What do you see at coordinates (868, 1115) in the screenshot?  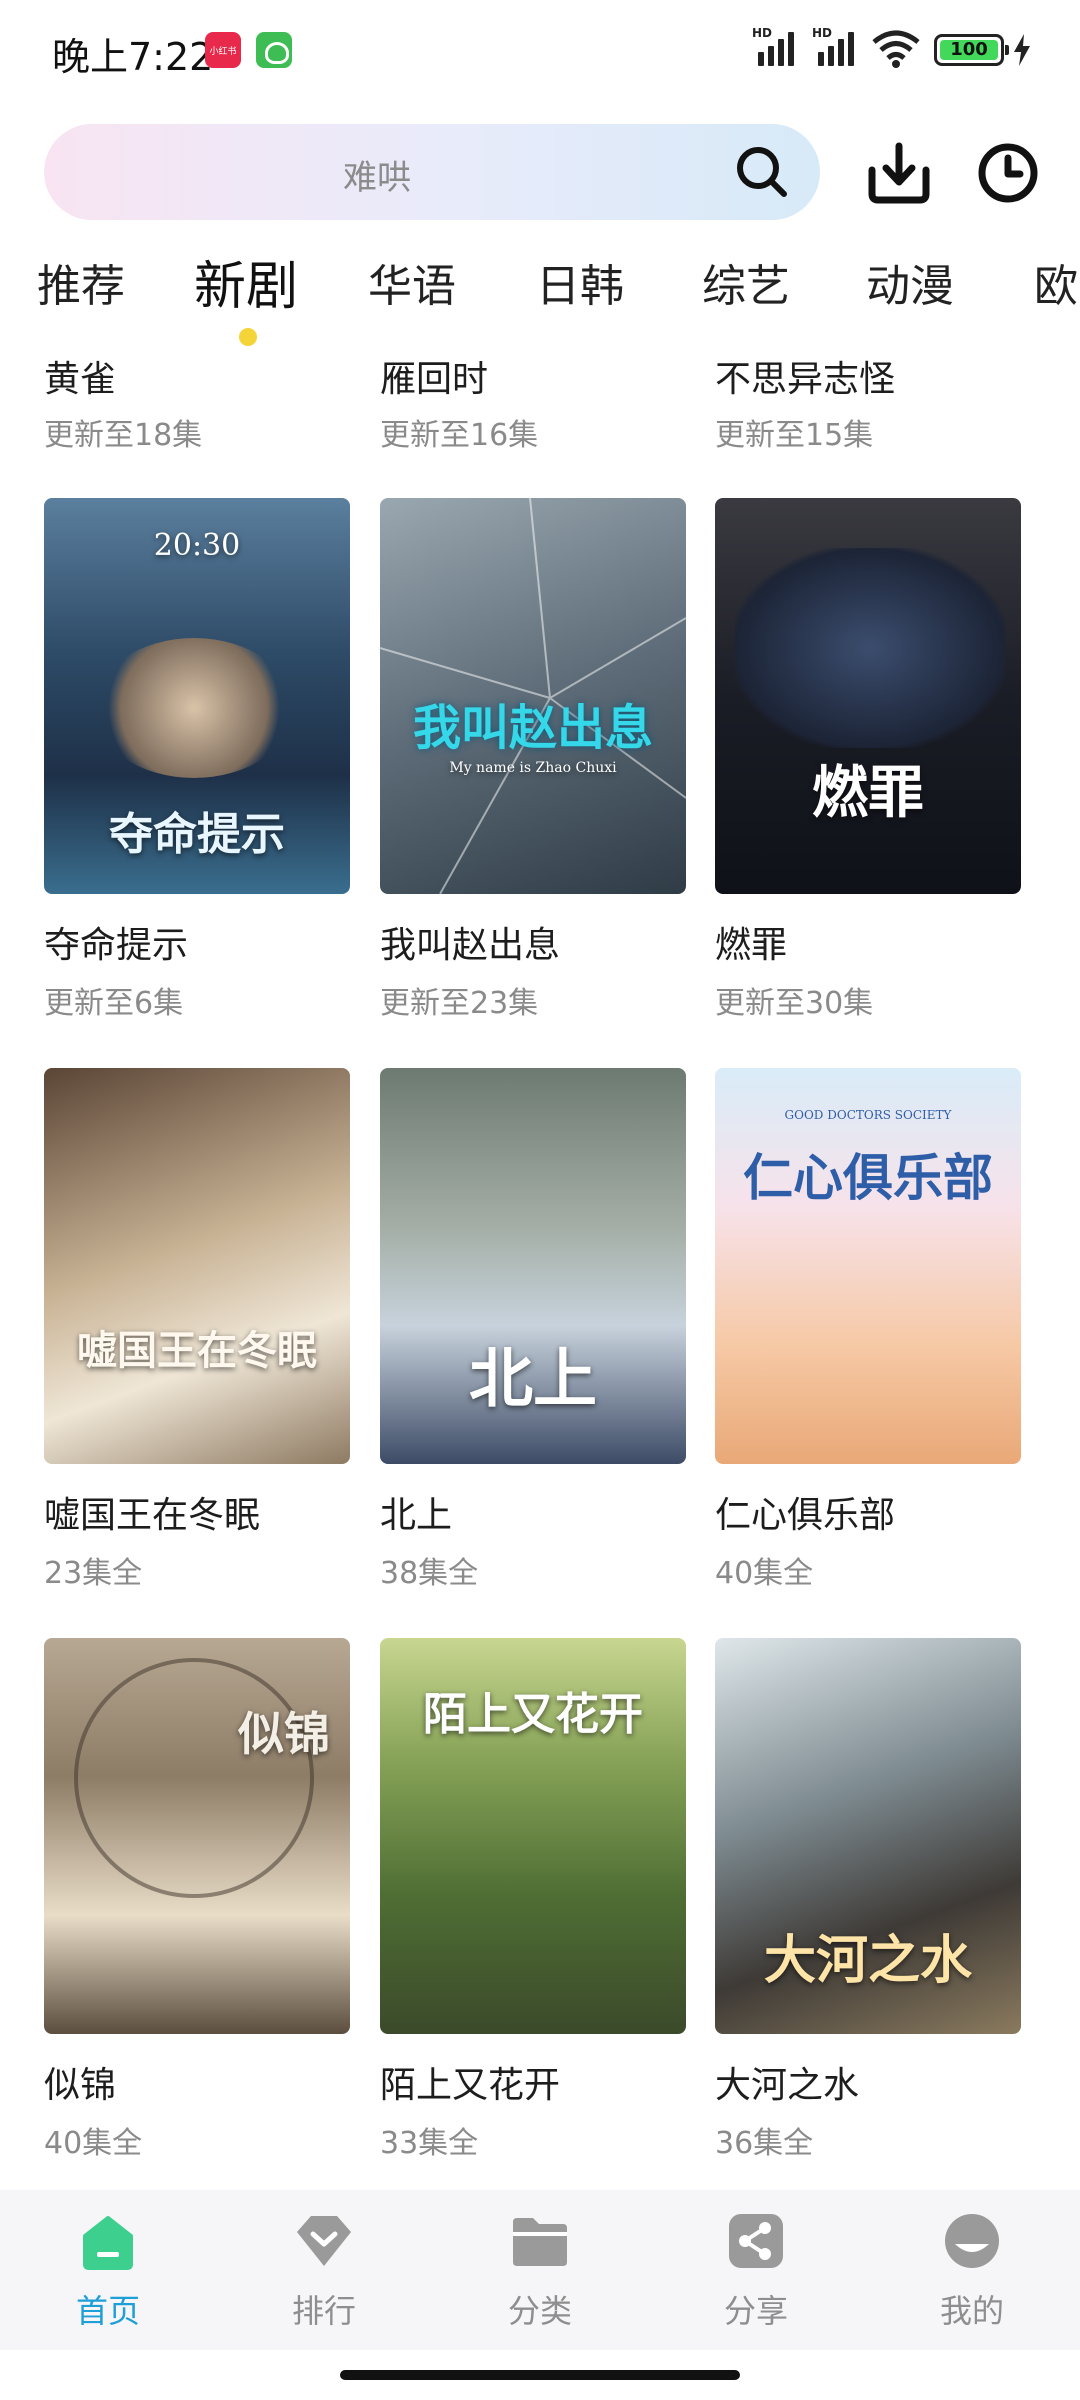 I see `poster-subtext: GOOD DOCTORS SOCIETY` at bounding box center [868, 1115].